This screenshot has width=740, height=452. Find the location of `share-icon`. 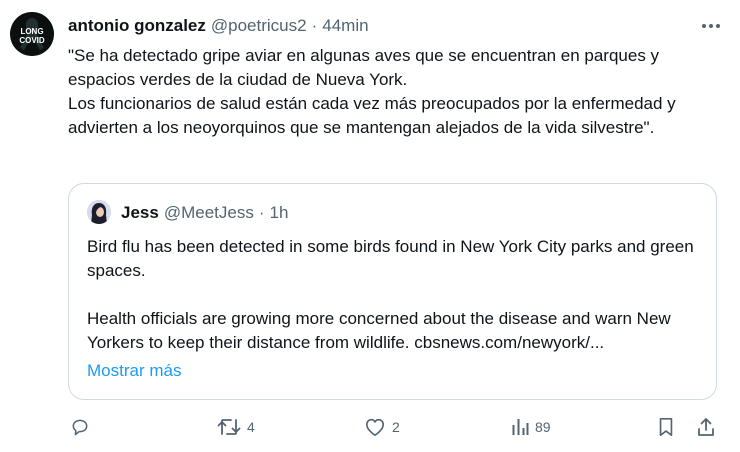

share-icon is located at coordinates (706, 427).